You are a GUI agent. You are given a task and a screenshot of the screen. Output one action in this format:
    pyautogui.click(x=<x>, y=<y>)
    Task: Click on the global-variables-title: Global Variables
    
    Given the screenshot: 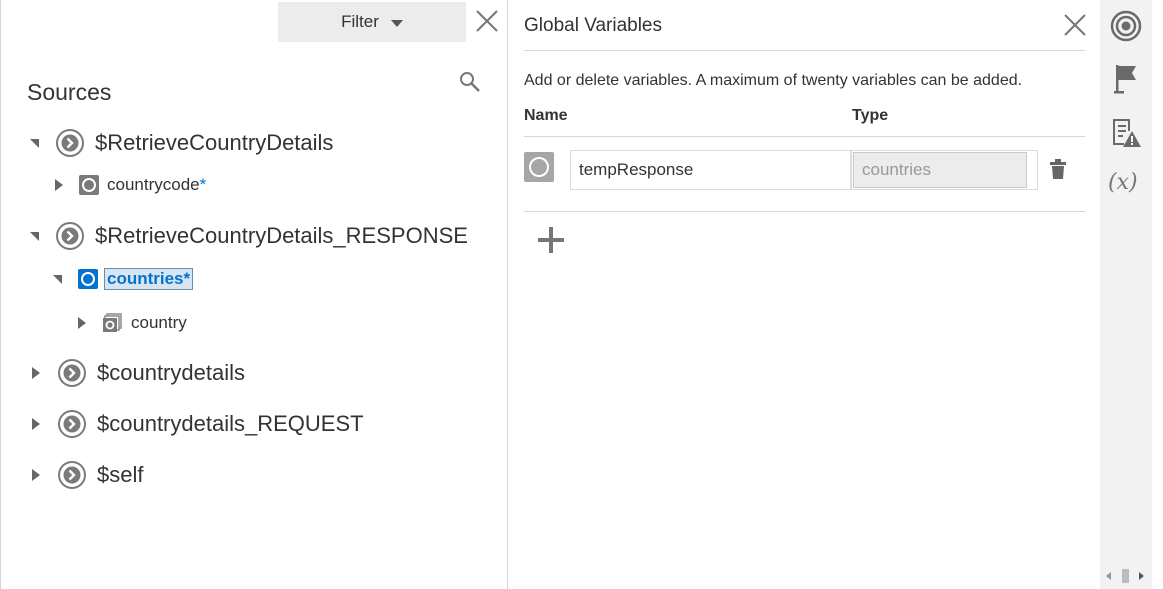 What is the action you would take?
    pyautogui.click(x=593, y=25)
    